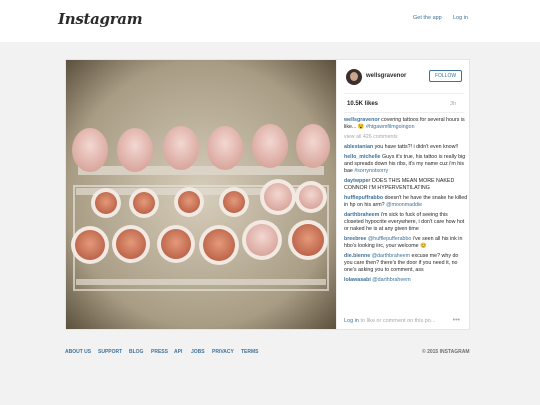  I want to click on footer-link: TERMS, so click(250, 352).